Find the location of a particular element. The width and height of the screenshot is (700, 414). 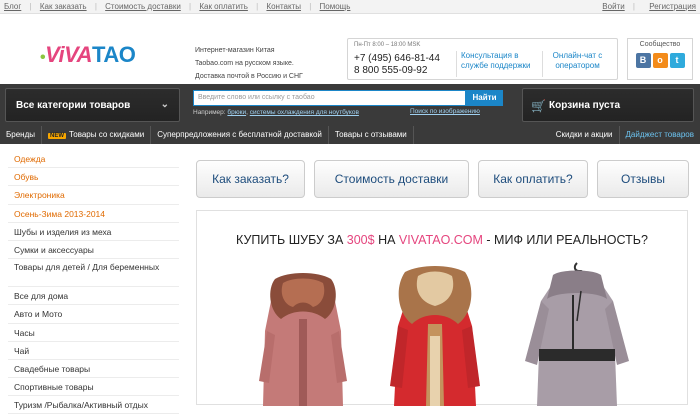

tagline-line: Taobao.com на русском языке. is located at coordinates (244, 63).